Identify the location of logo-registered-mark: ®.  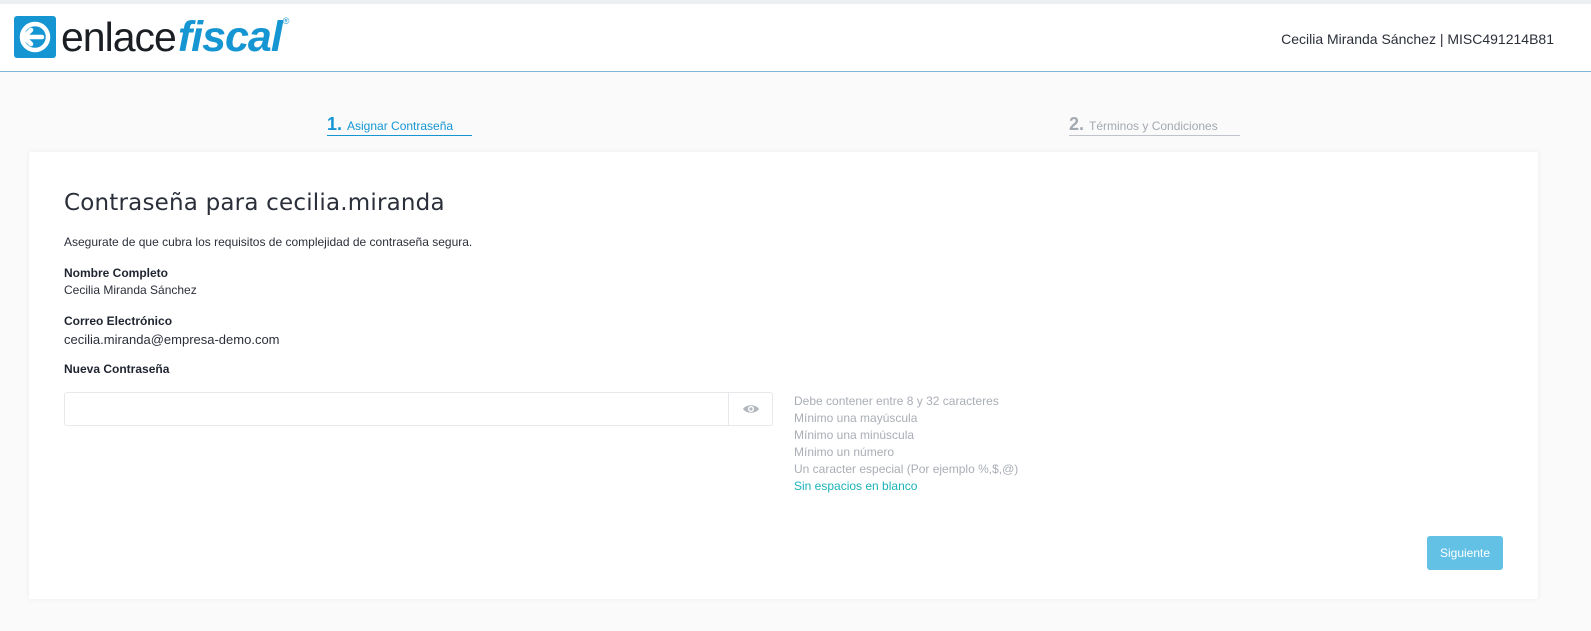
(286, 21).